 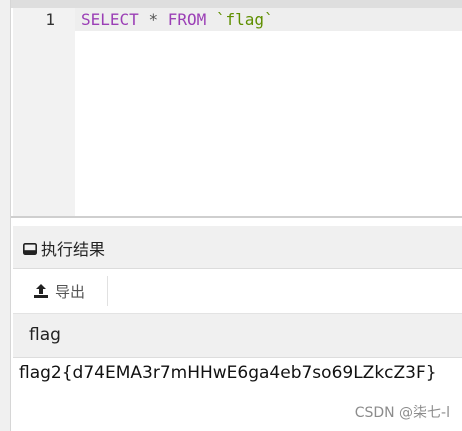 What do you see at coordinates (50, 19) in the screenshot?
I see `line-number: 1` at bounding box center [50, 19].